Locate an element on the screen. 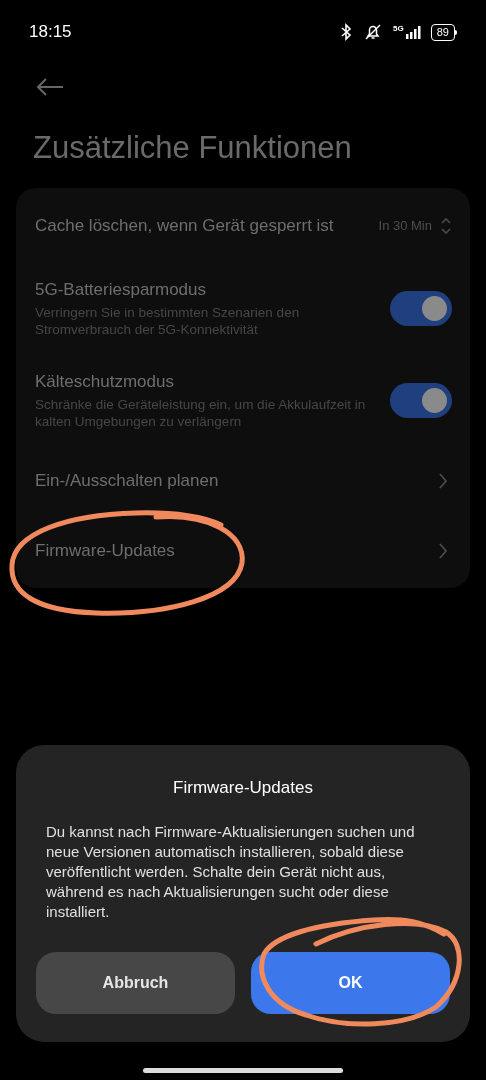  cancel-button: Abbruch is located at coordinates (135, 983).